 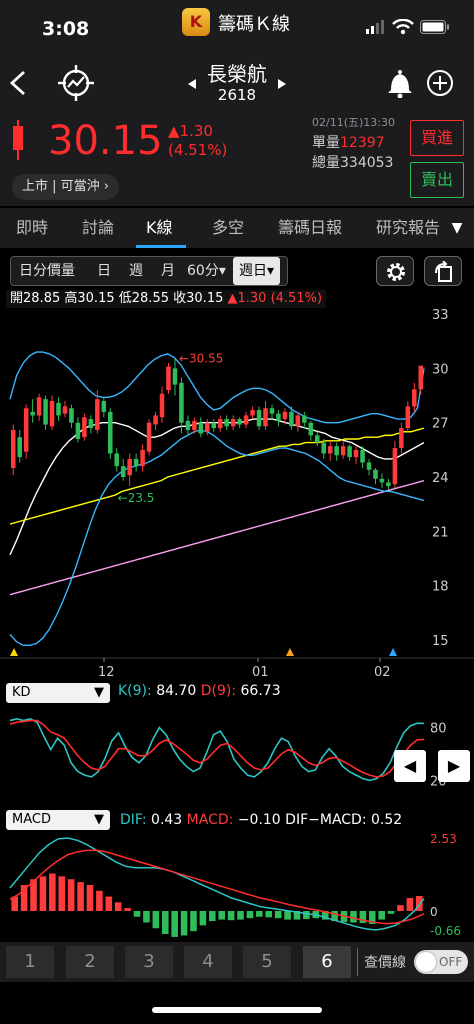 What do you see at coordinates (408, 228) in the screenshot?
I see `tab-research: 研究報告` at bounding box center [408, 228].